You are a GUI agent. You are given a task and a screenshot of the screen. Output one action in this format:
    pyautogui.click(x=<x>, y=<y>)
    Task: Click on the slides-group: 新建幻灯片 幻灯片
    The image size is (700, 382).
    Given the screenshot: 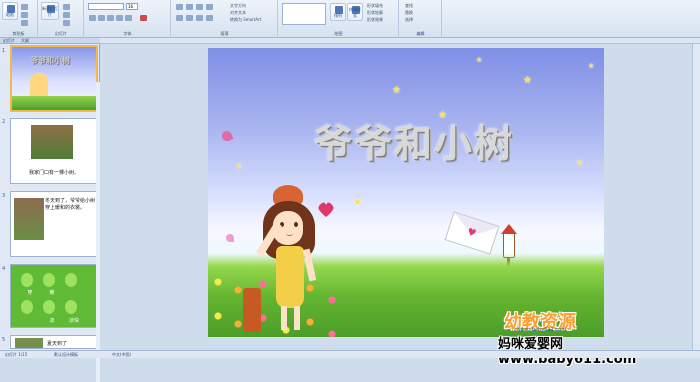 What is the action you would take?
    pyautogui.click(x=61, y=19)
    